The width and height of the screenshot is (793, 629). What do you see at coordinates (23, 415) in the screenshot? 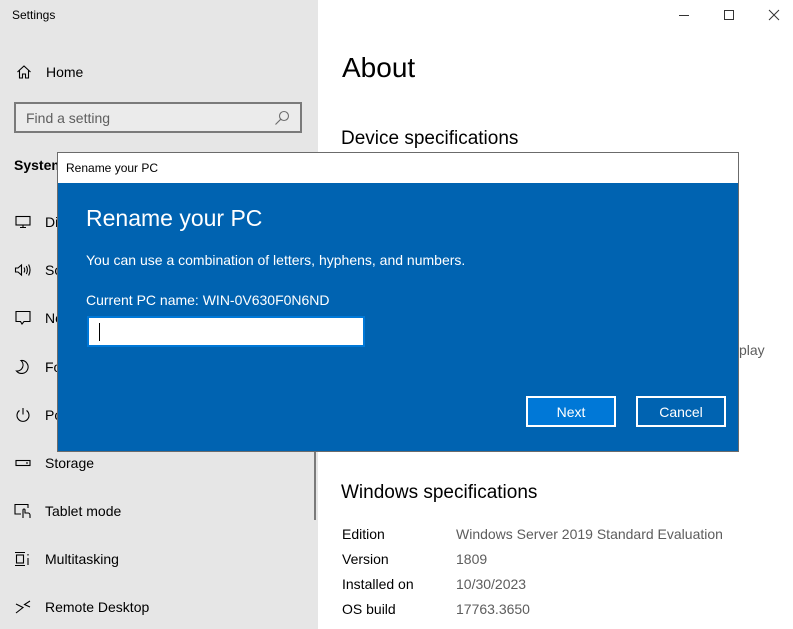
I see `power-icon` at bounding box center [23, 415].